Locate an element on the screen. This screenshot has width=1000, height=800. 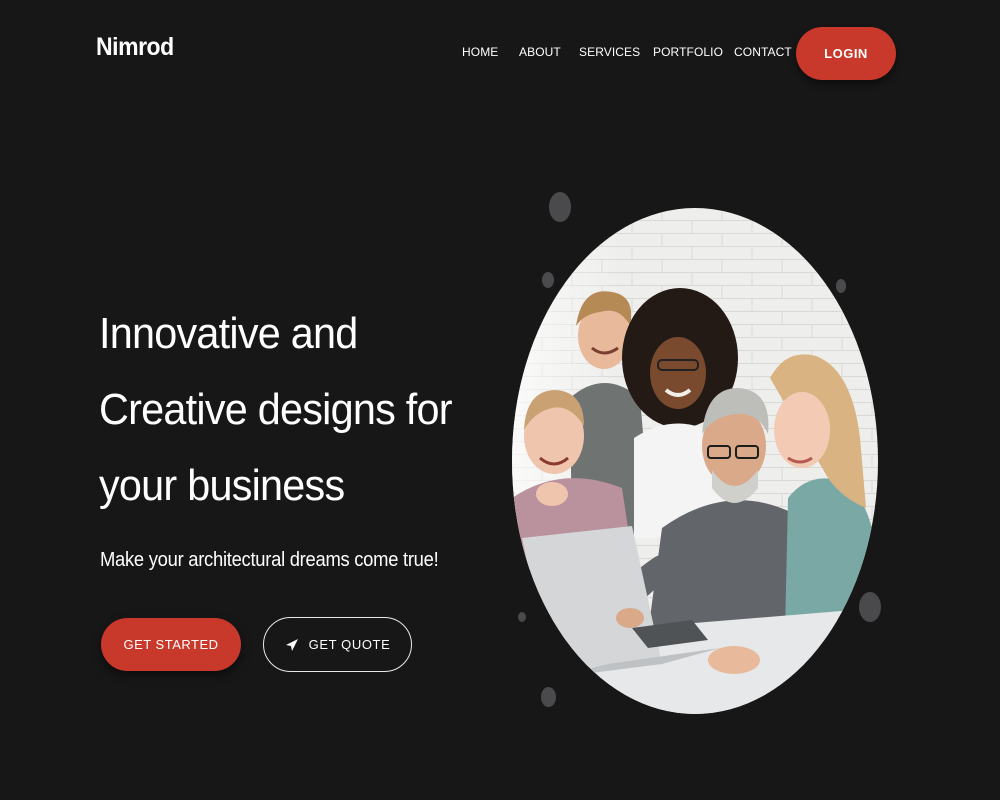
login-button: LOGIN is located at coordinates (846, 53).